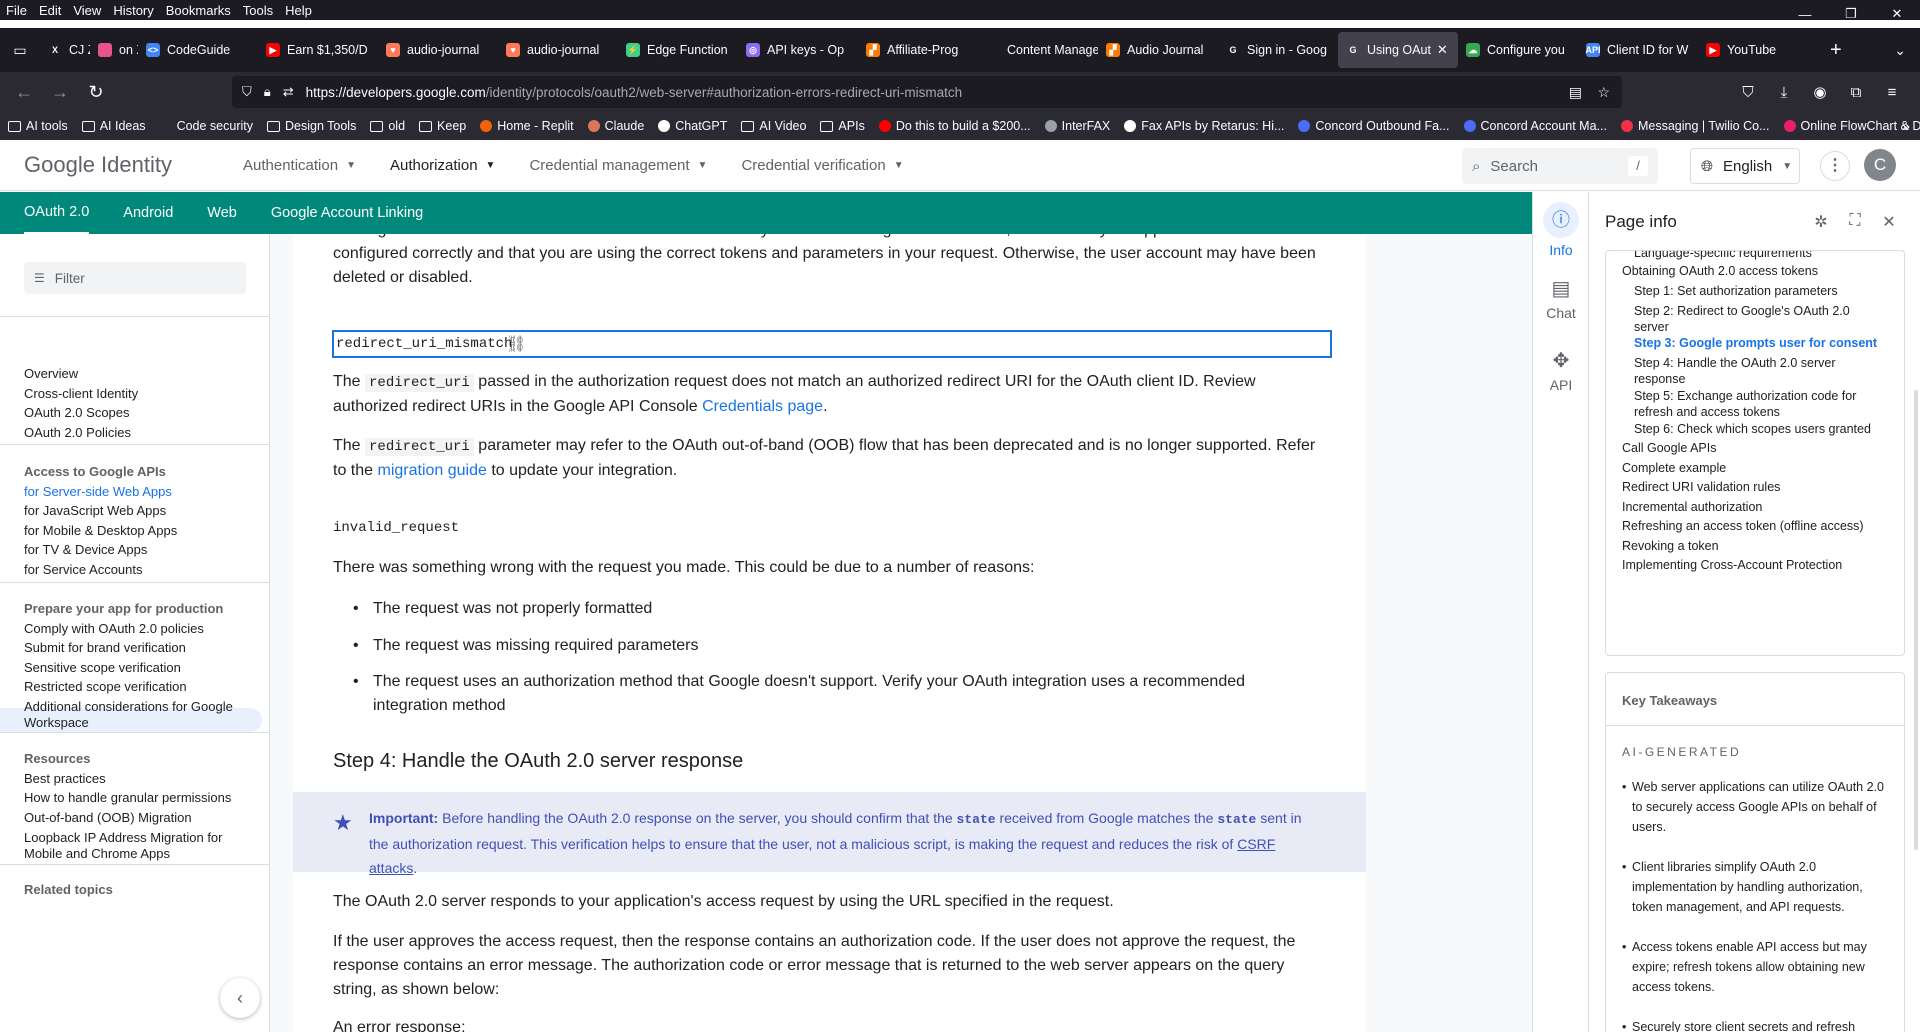  What do you see at coordinates (113, 126) in the screenshot?
I see `bookmark-item: AI Ideas` at bounding box center [113, 126].